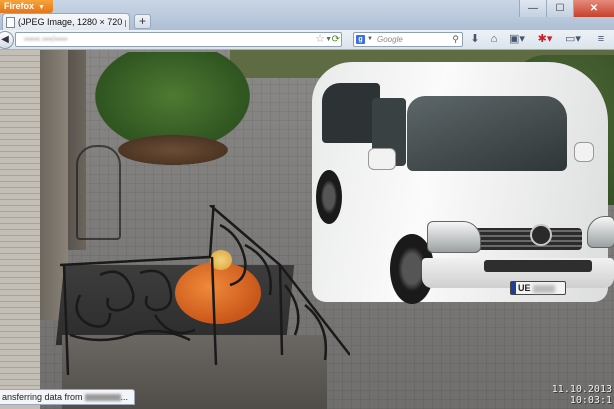 This screenshot has width=614, height=409. What do you see at coordinates (336, 39) in the screenshot?
I see `reload-icon: ⟳` at bounding box center [336, 39].